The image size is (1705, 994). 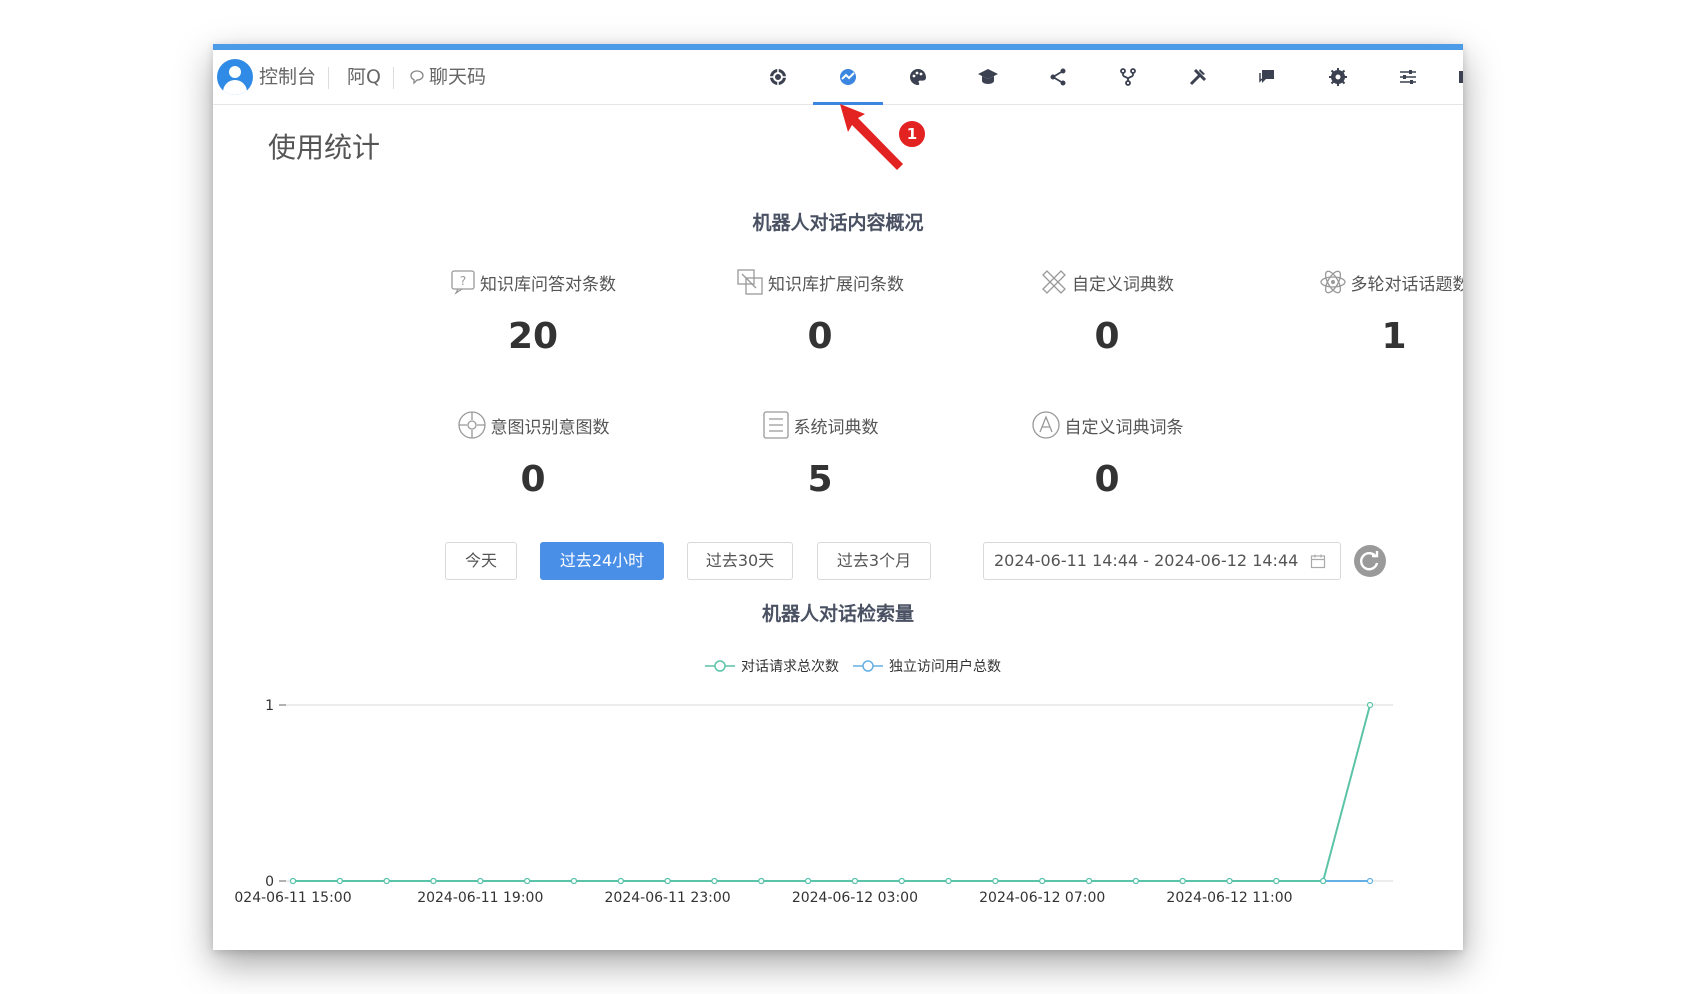 What do you see at coordinates (1124, 427) in the screenshot?
I see `stat-label: 自定义词典词条` at bounding box center [1124, 427].